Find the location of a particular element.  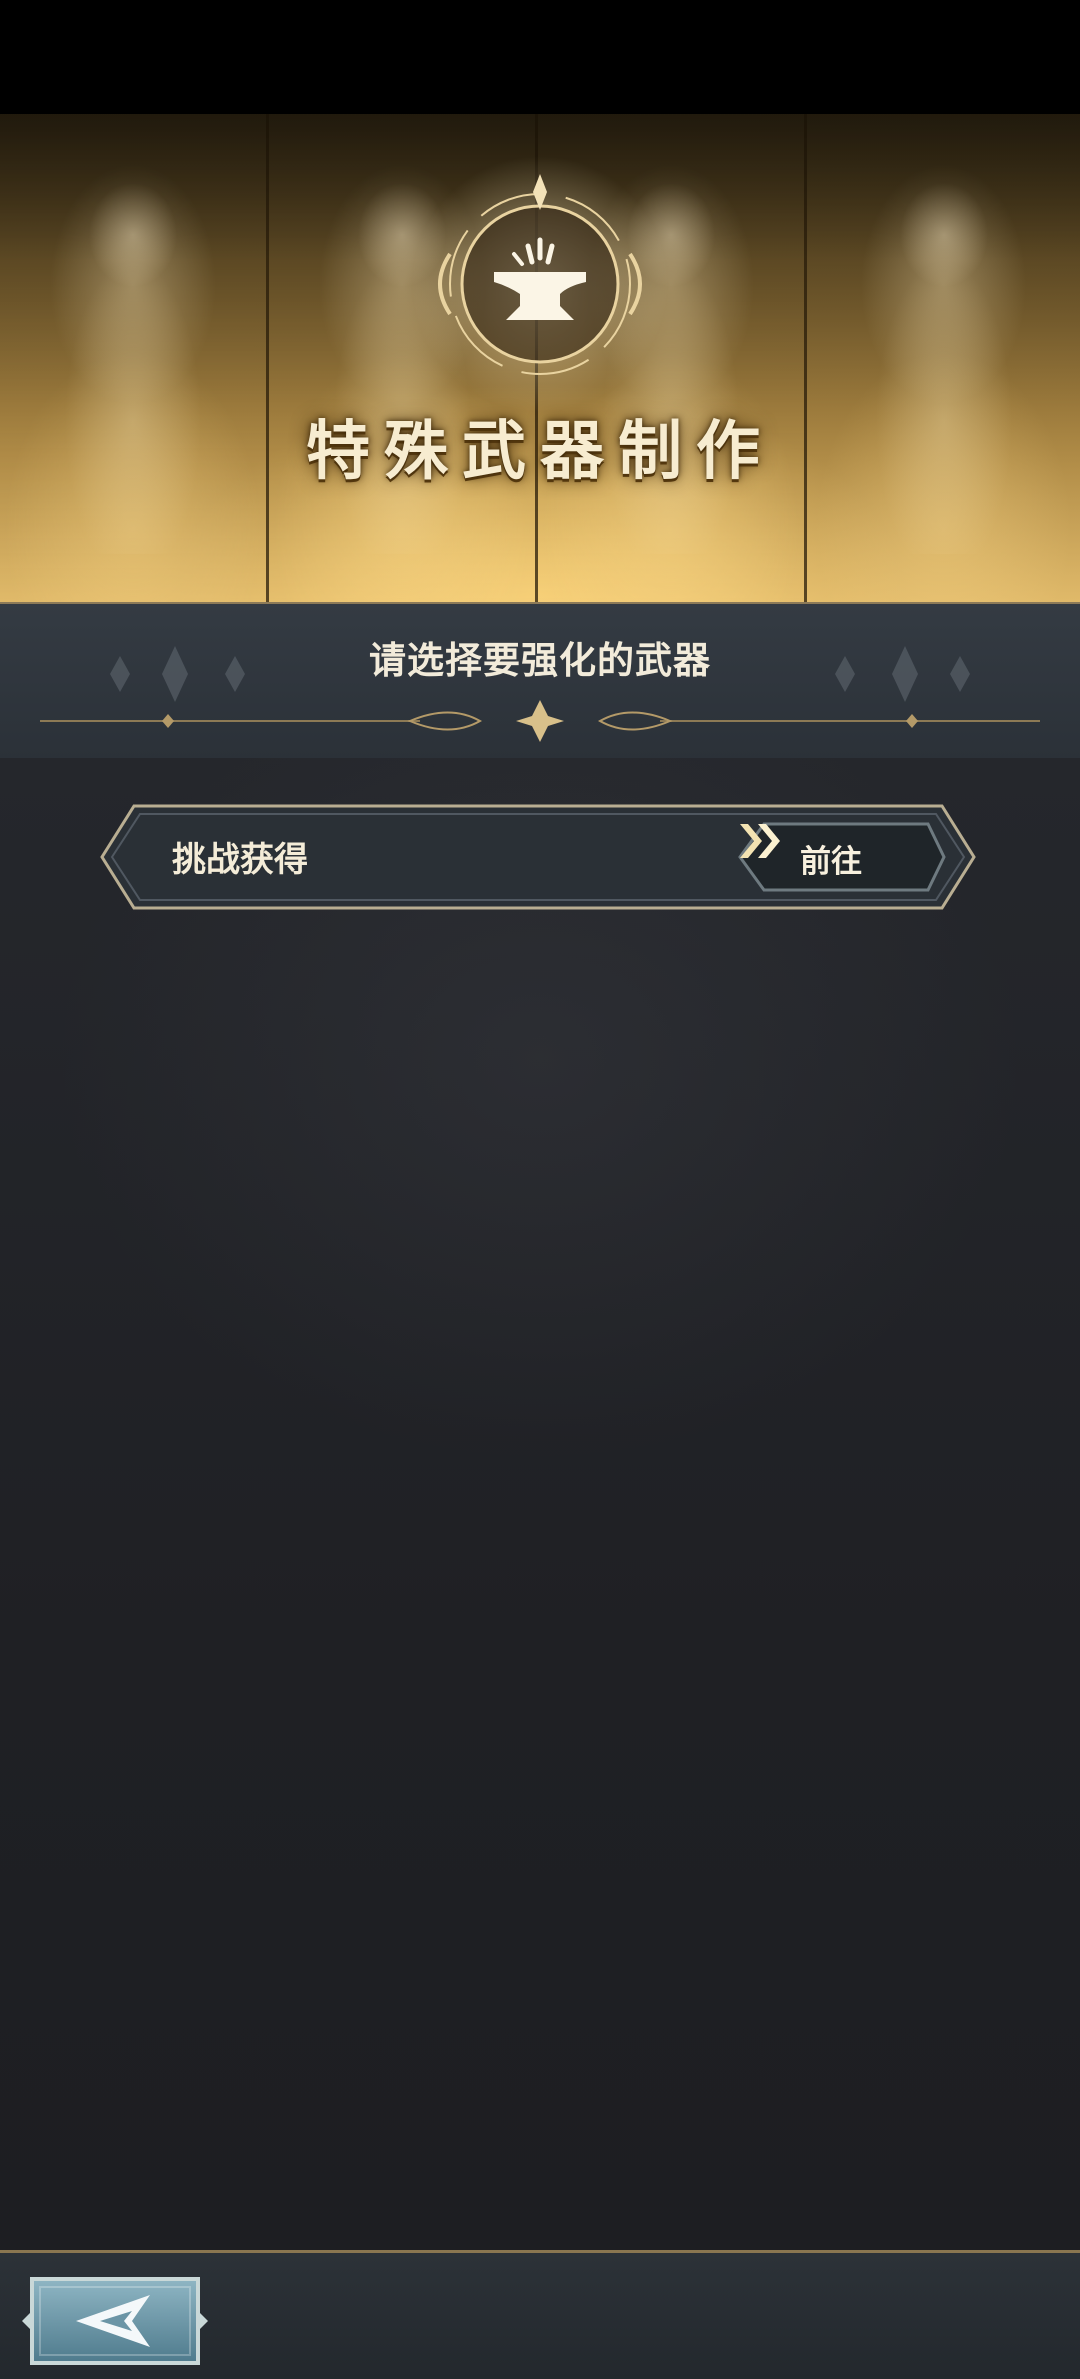

header-title: 请选择要强化的武器 is located at coordinates (540, 660).